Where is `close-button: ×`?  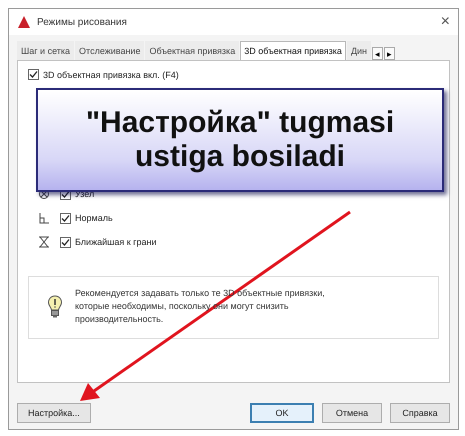
close-button: × is located at coordinates (445, 22).